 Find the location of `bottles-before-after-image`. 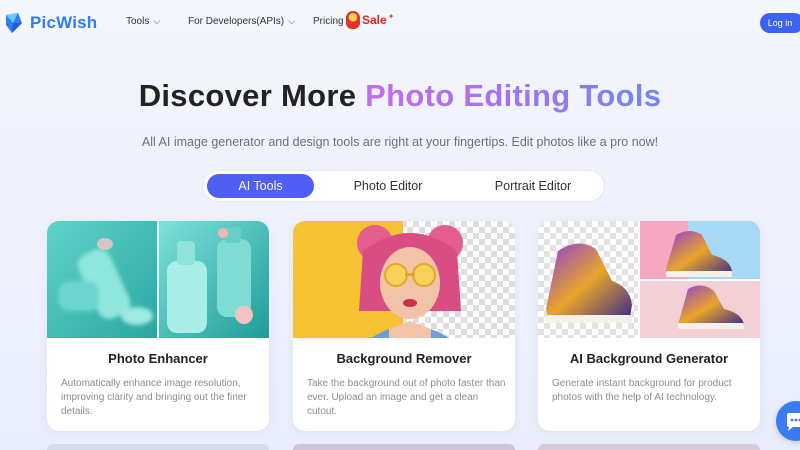

bottles-before-after-image is located at coordinates (158, 279).